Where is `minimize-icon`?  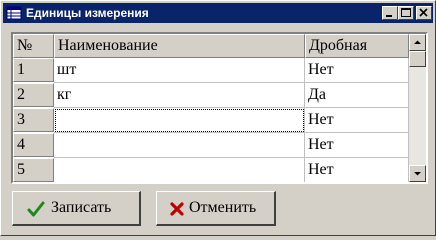
minimize-icon is located at coordinates (389, 16).